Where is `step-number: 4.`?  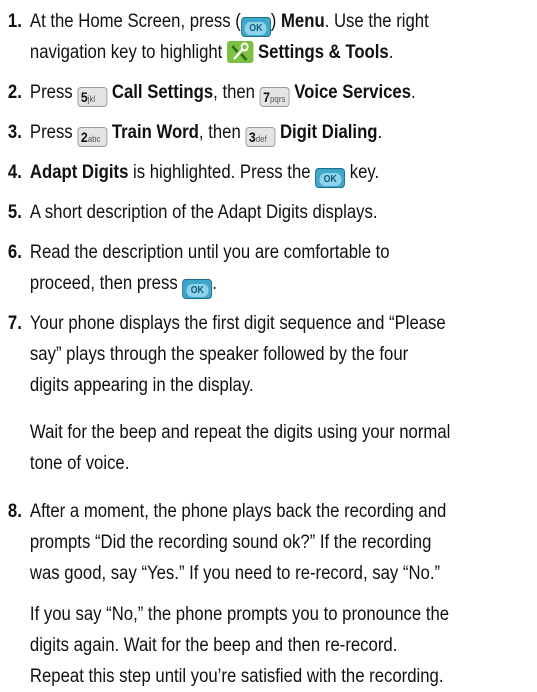
step-number: 4. is located at coordinates (14, 172).